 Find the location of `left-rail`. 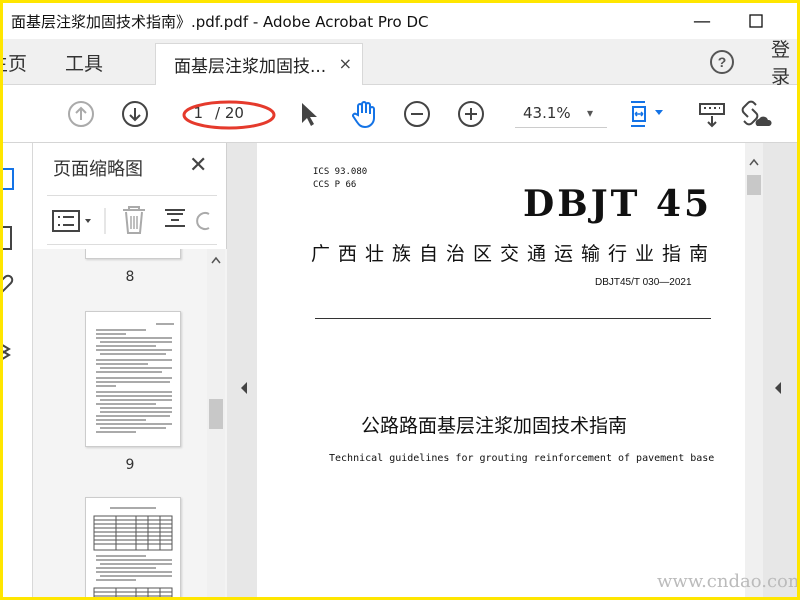

left-rail is located at coordinates (18, 370).